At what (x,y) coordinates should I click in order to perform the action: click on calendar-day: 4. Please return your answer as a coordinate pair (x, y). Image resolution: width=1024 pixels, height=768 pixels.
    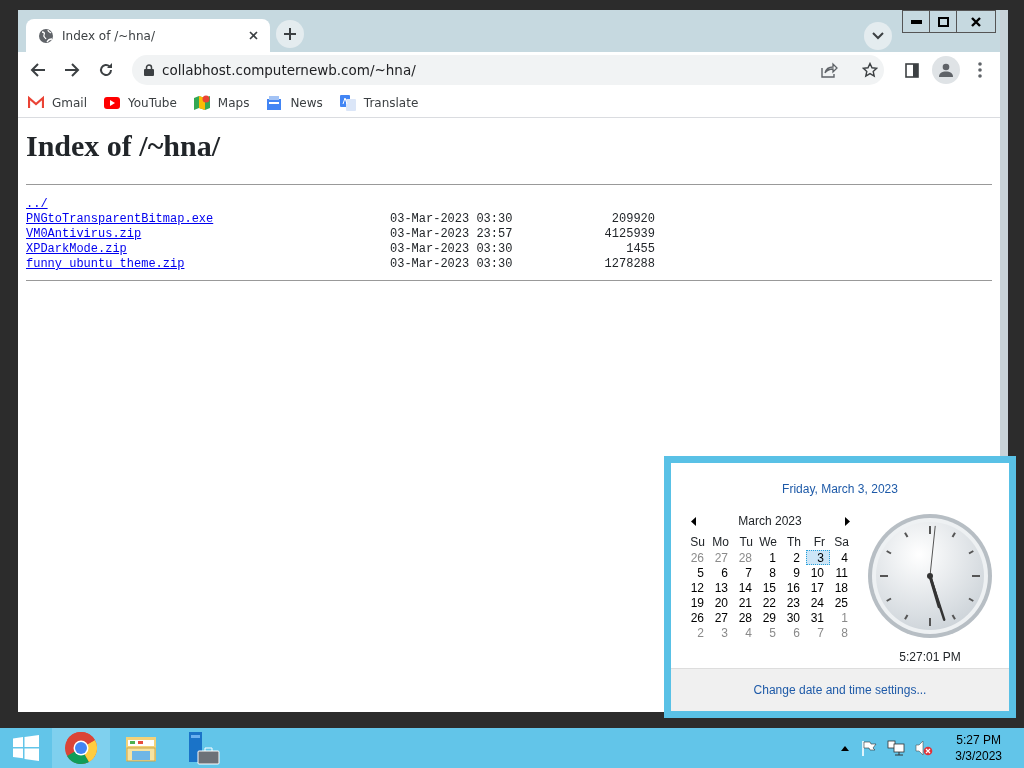
    Looking at the image, I should click on (842, 557).